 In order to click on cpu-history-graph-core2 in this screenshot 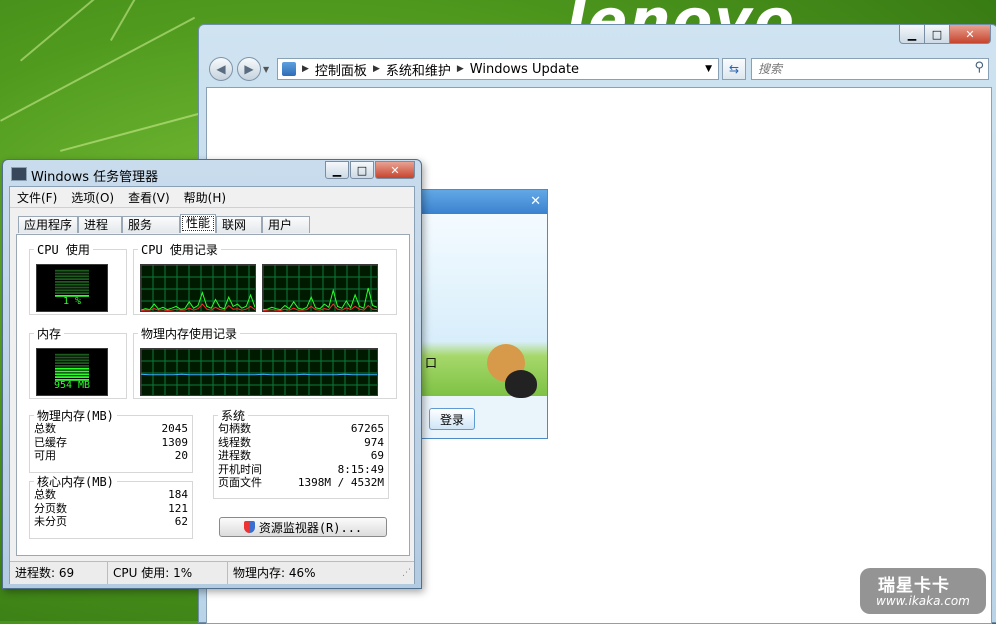, I will do `click(320, 288)`.